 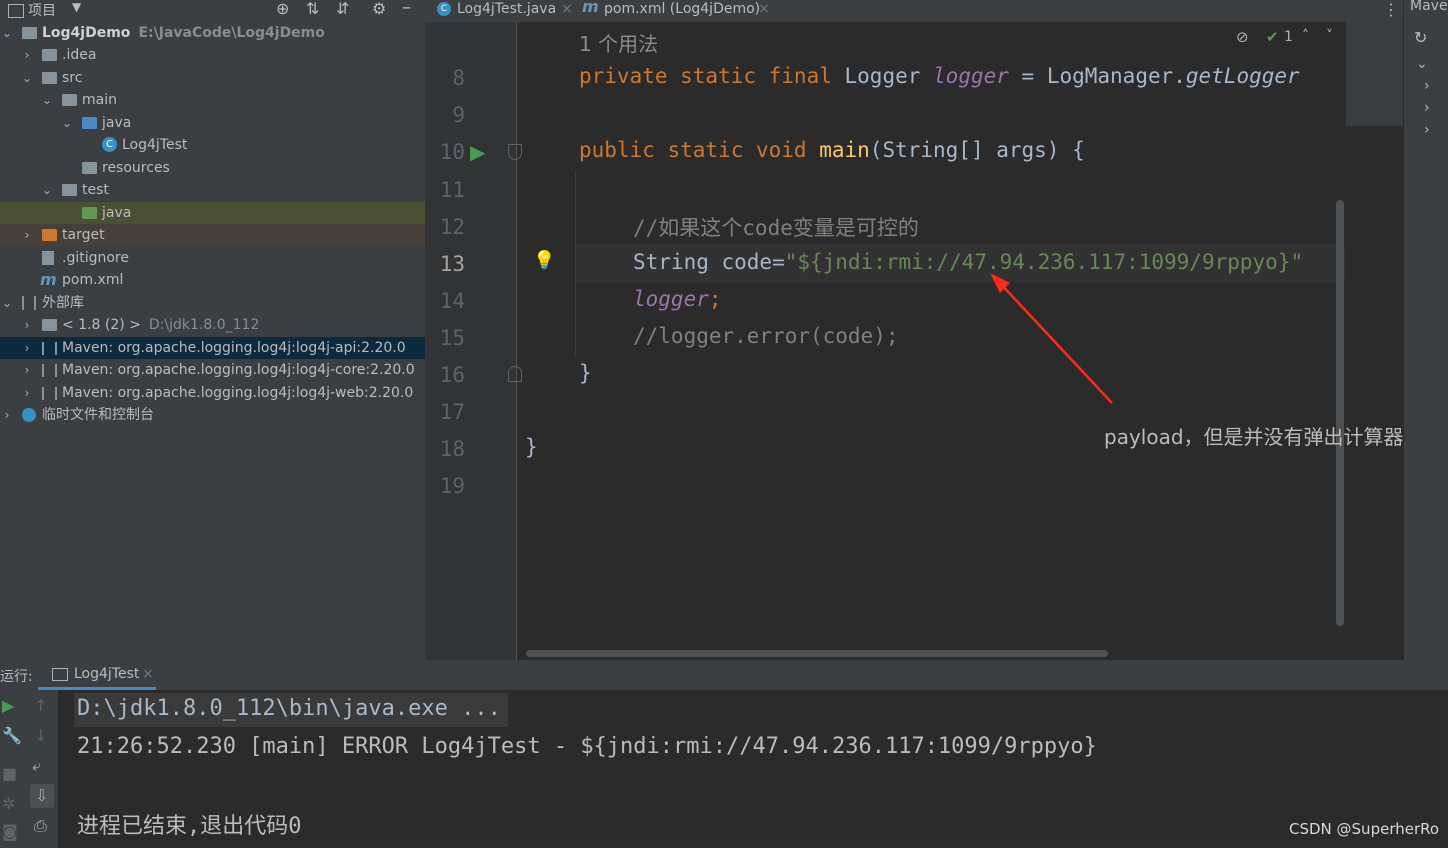 What do you see at coordinates (83, 235) in the screenshot?
I see `tree-item-label: target` at bounding box center [83, 235].